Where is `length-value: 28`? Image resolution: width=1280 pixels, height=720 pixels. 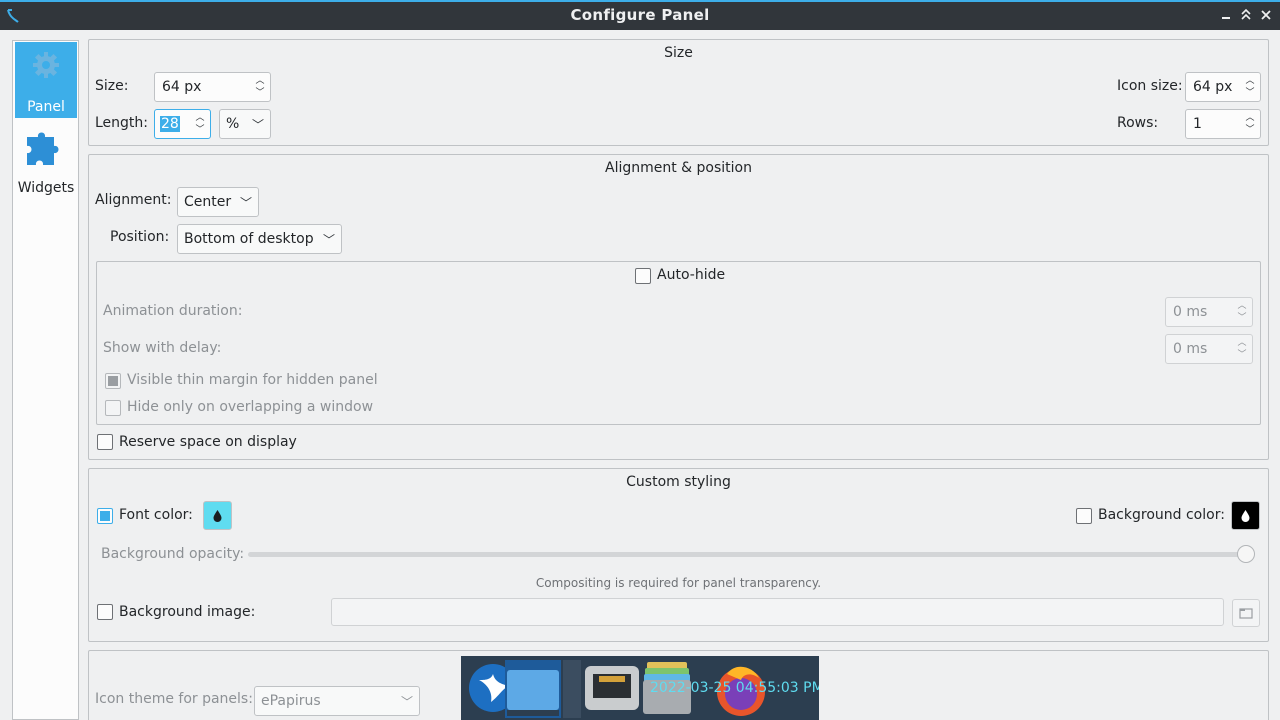 length-value: 28 is located at coordinates (170, 124).